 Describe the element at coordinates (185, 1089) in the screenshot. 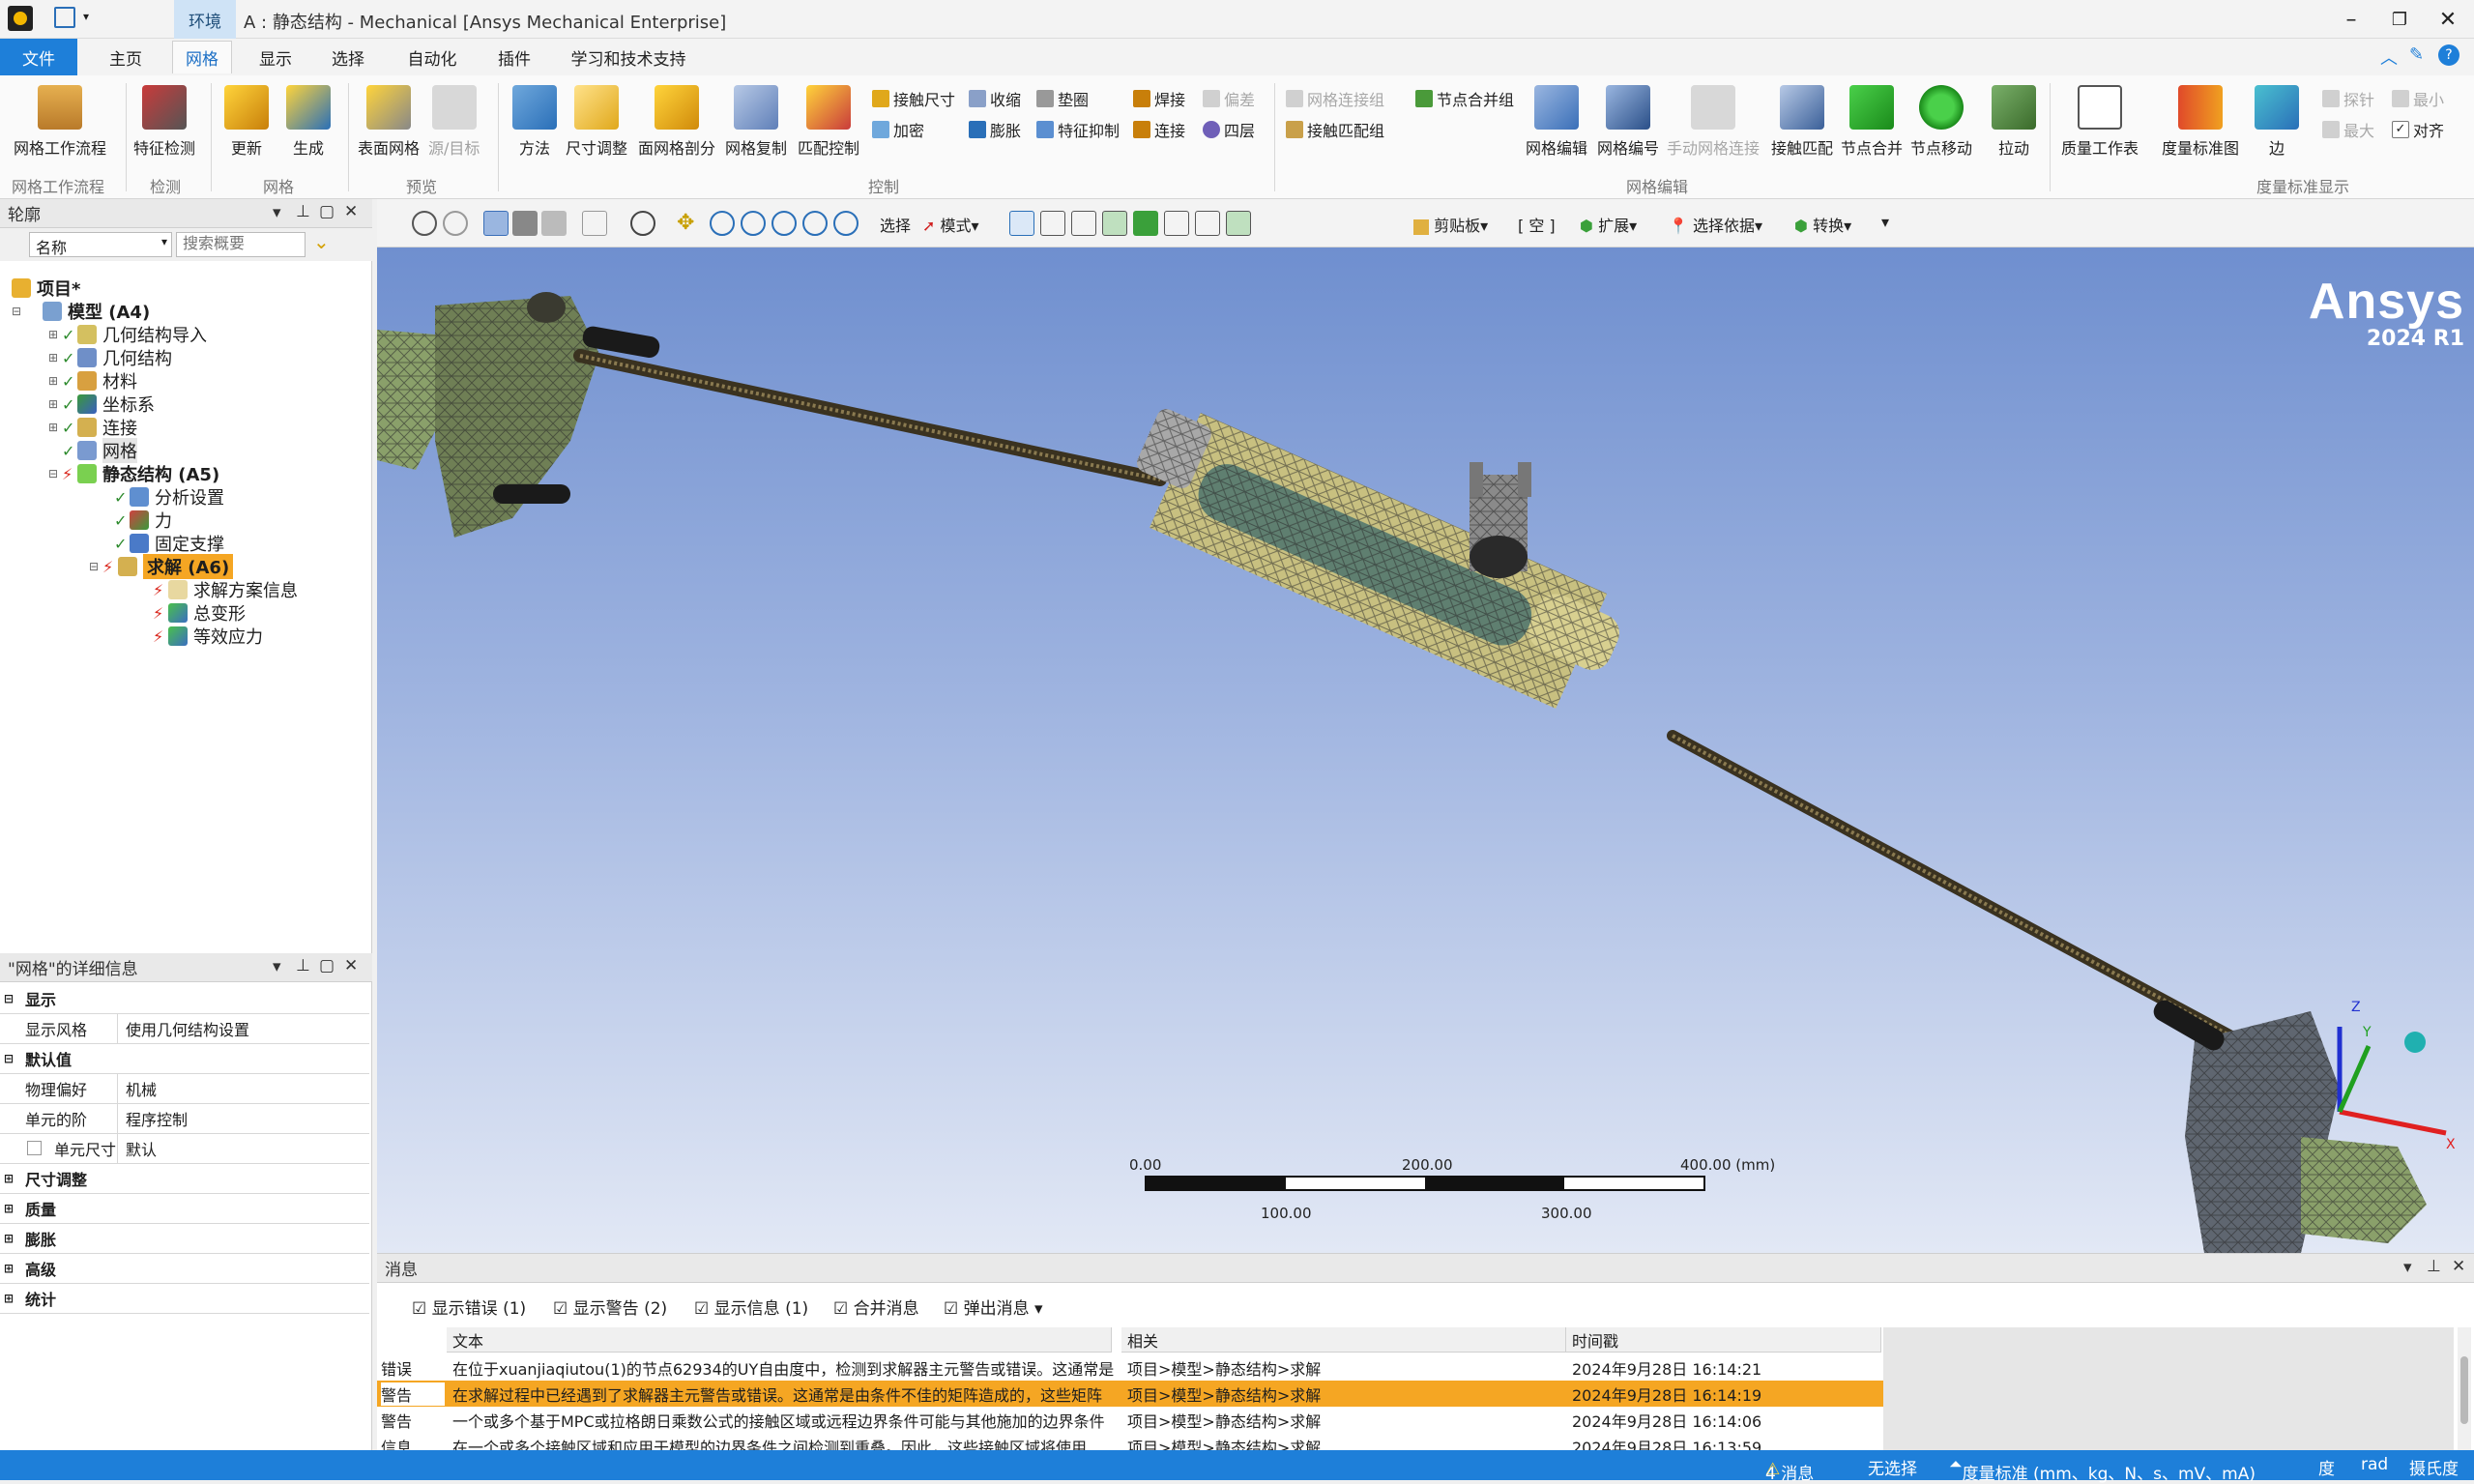

I see `details-row-physics-preference: 物理偏好 机械` at that location.